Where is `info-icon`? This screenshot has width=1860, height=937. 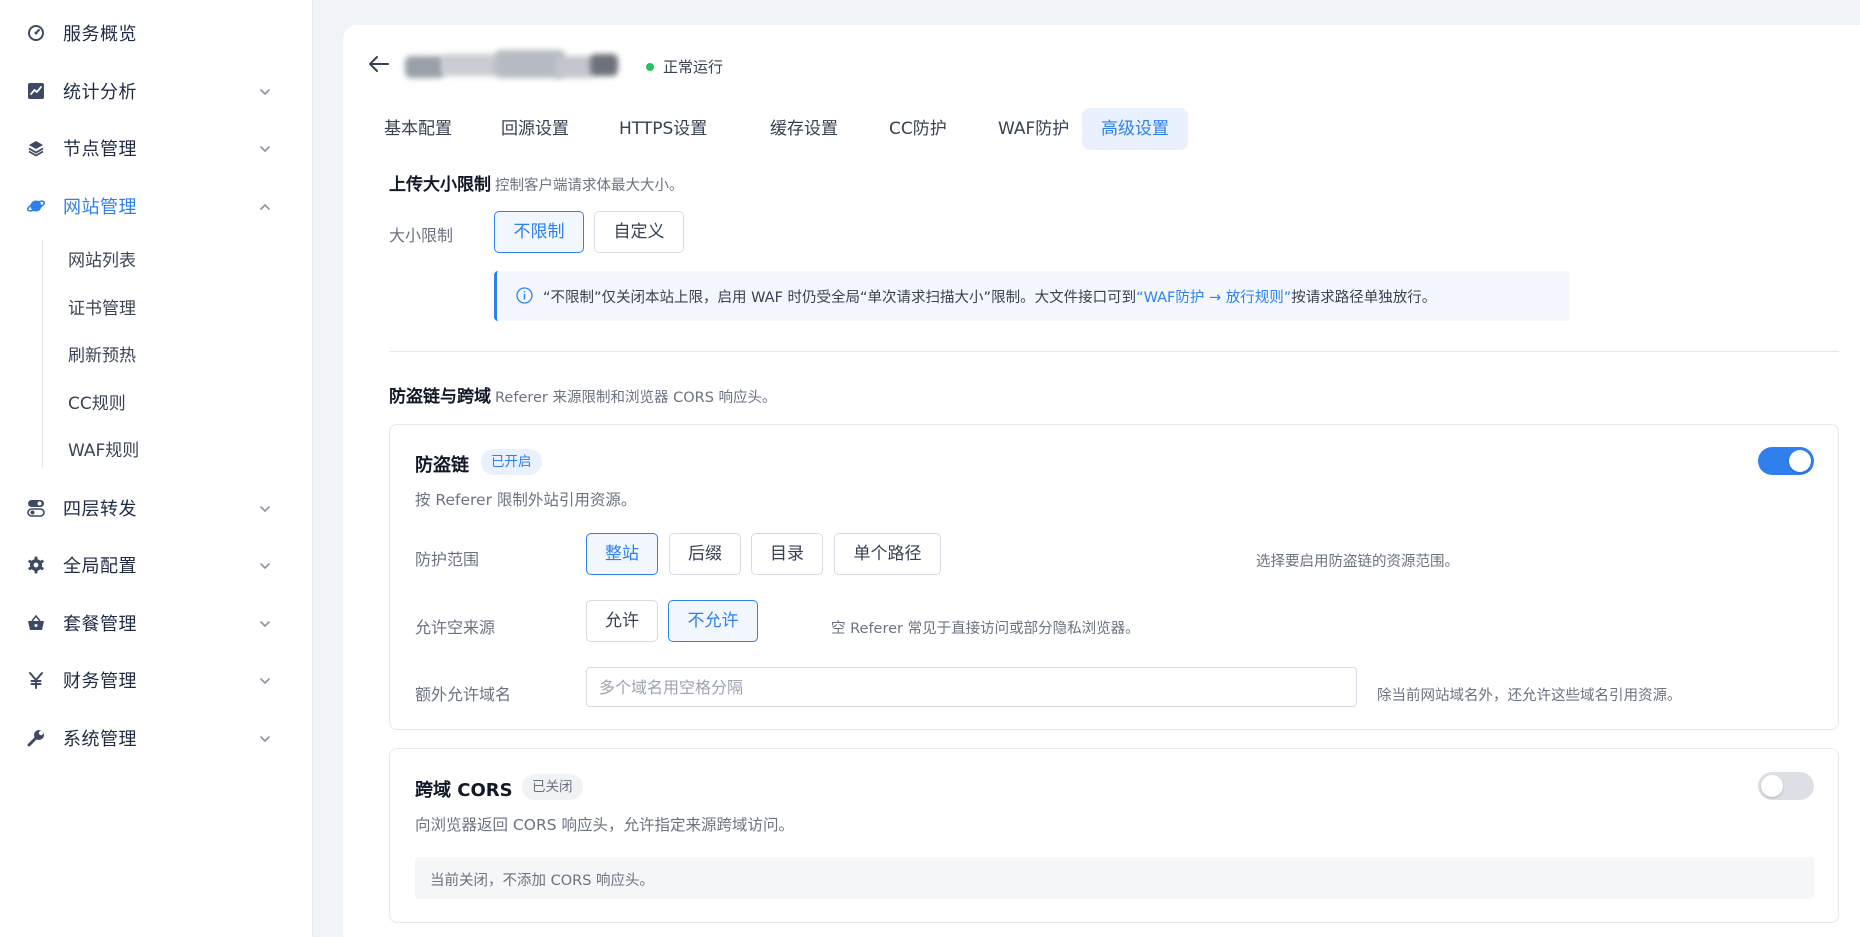 info-icon is located at coordinates (524, 295).